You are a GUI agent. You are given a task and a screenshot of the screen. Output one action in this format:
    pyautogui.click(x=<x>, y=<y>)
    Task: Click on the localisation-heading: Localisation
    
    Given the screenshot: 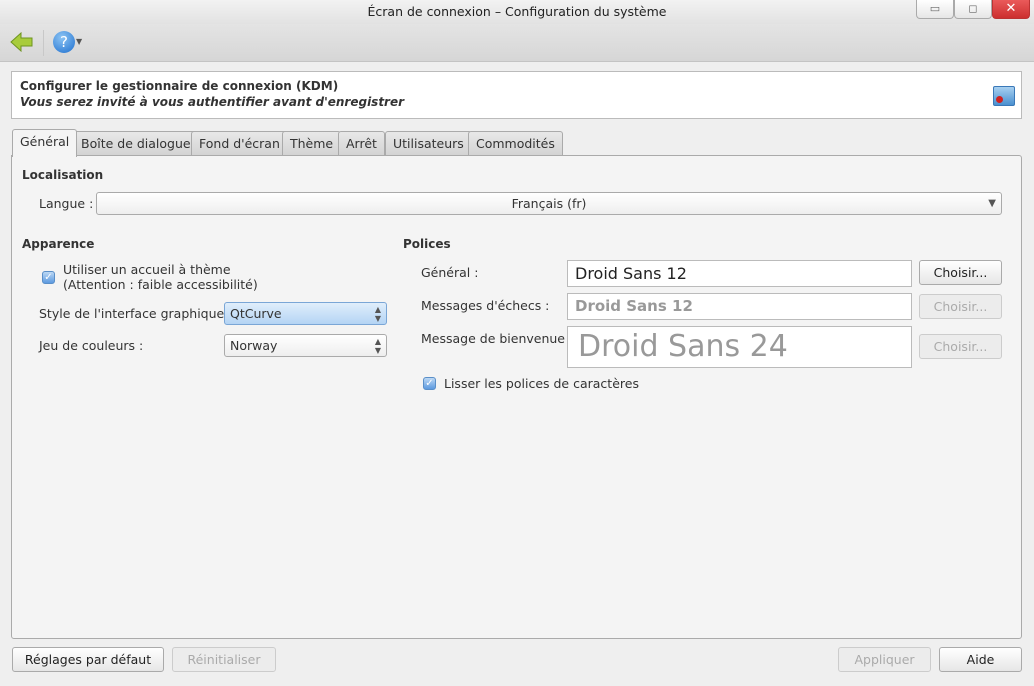 What is the action you would take?
    pyautogui.click(x=63, y=175)
    